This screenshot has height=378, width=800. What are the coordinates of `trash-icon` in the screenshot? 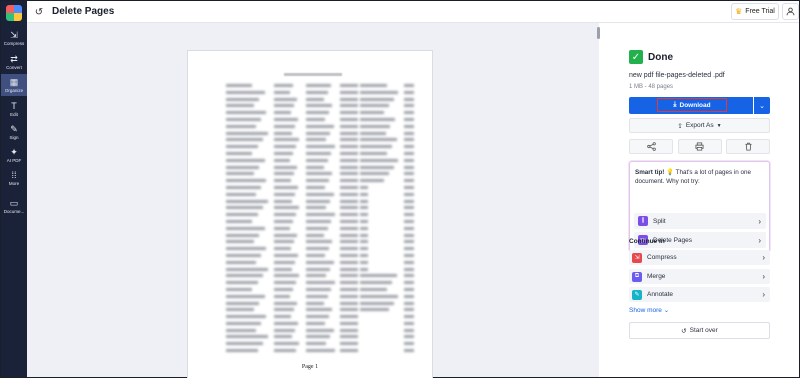 It's located at (748, 146).